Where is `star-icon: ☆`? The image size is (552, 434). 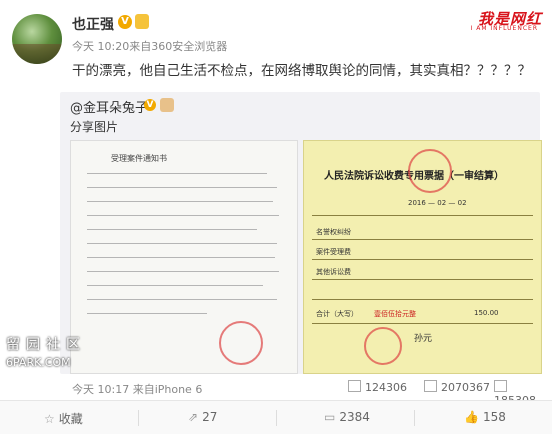 star-icon: ☆ is located at coordinates (49, 419).